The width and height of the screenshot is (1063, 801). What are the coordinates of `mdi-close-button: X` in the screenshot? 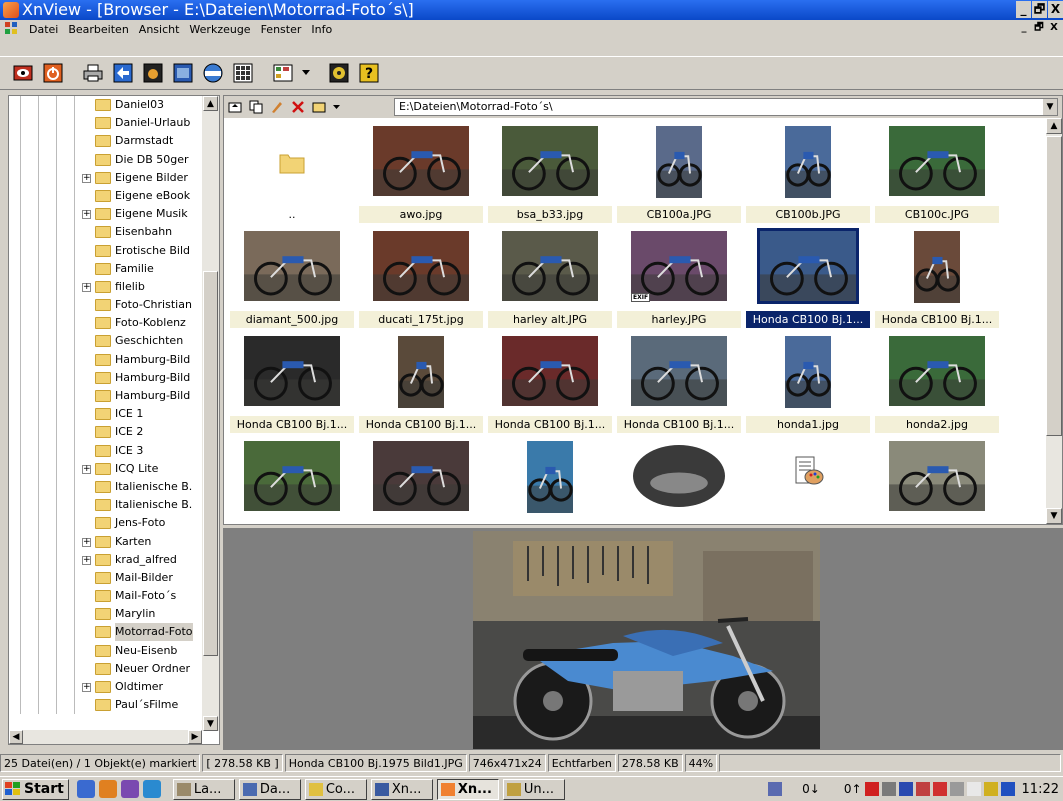 It's located at (1054, 28).